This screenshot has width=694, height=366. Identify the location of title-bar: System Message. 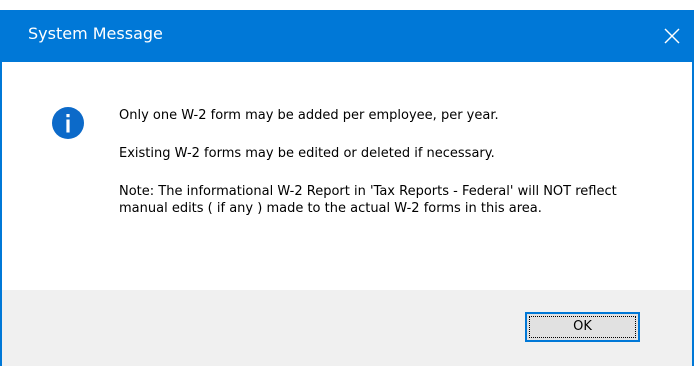
(347, 36).